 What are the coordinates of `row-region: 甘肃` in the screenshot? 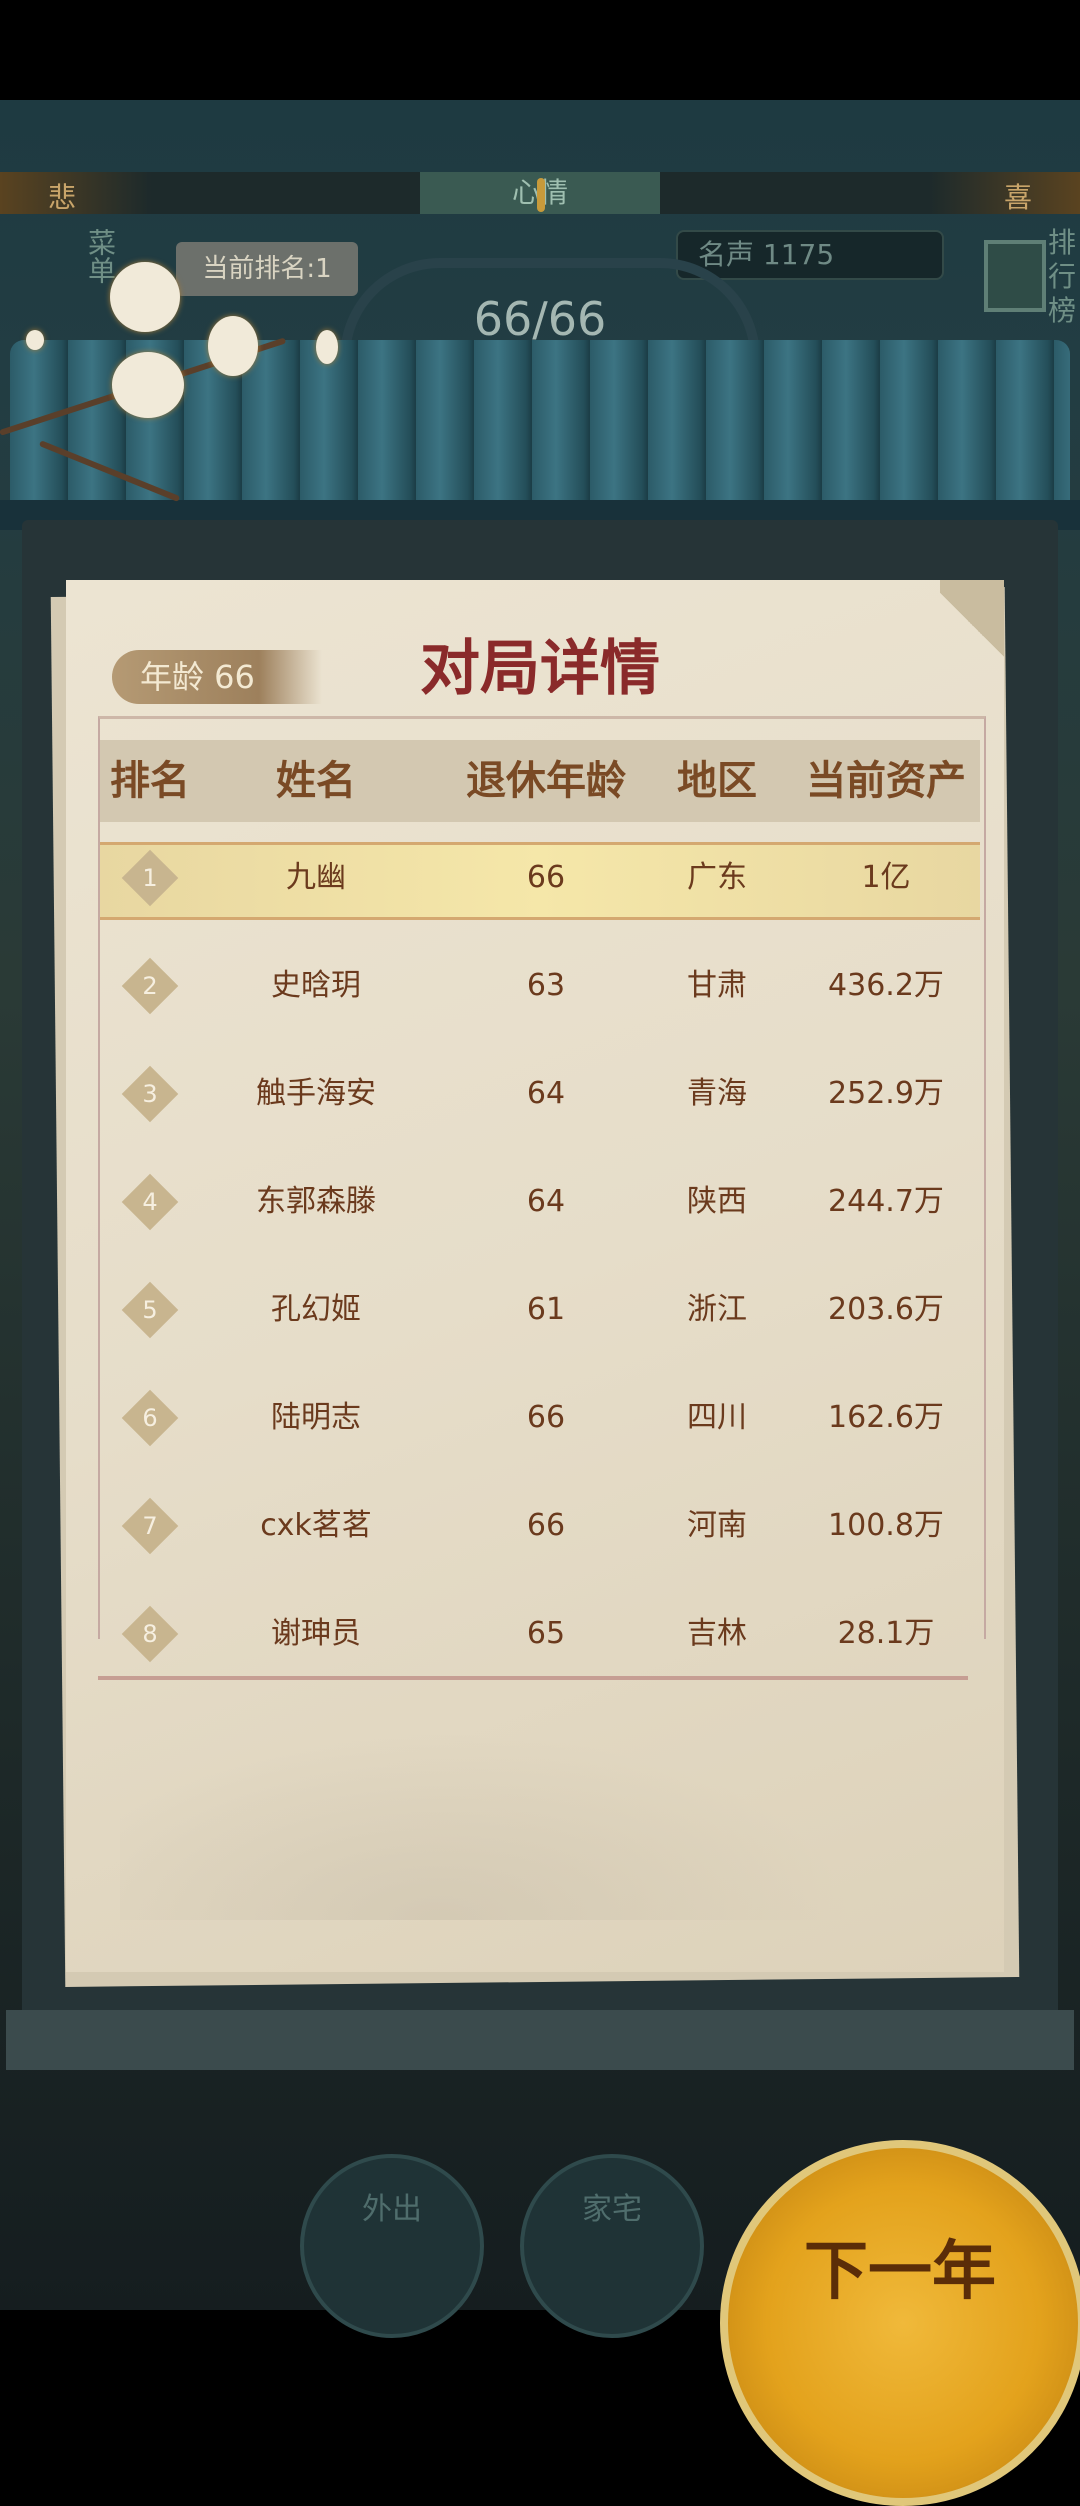 It's located at (717, 985).